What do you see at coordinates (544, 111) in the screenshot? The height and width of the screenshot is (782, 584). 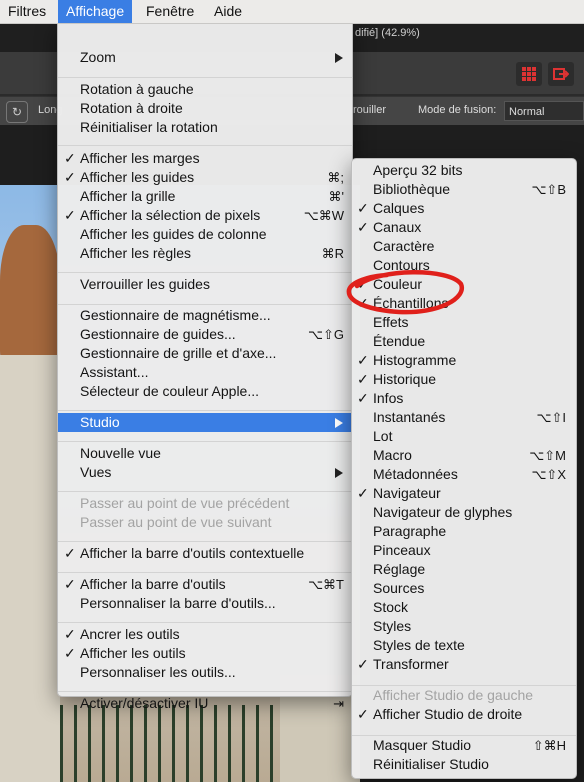 I see `blend-mode-select: Normal` at bounding box center [544, 111].